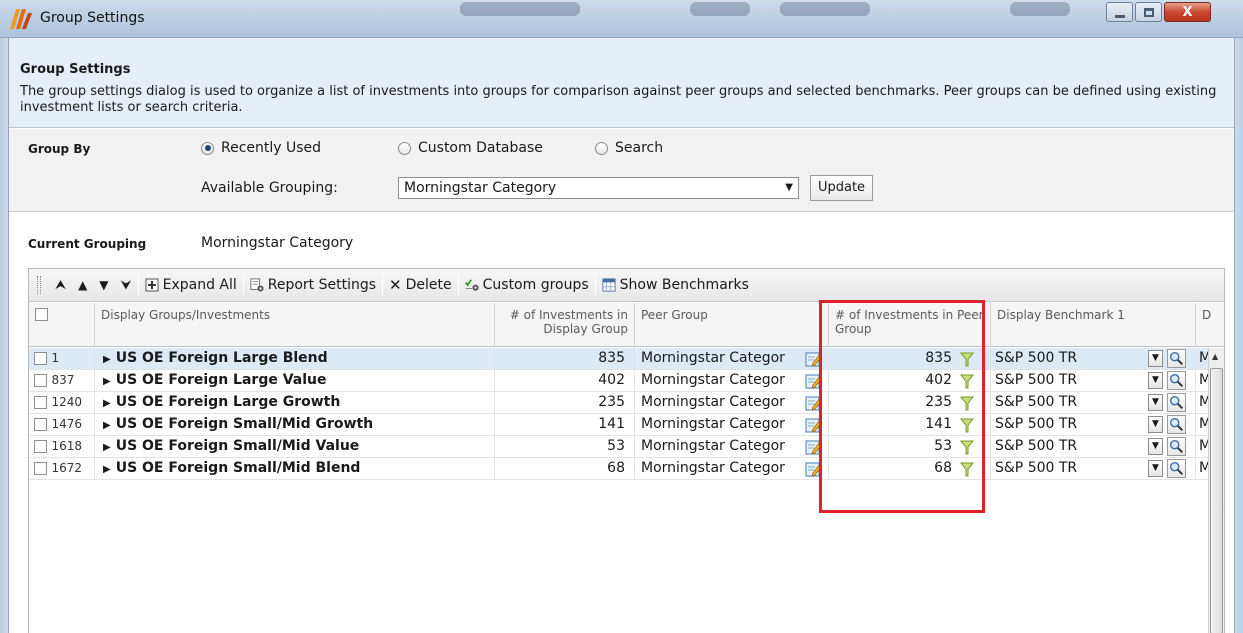 The height and width of the screenshot is (633, 1243). Describe the element at coordinates (1187, 12) in the screenshot. I see `close-button: X` at that location.